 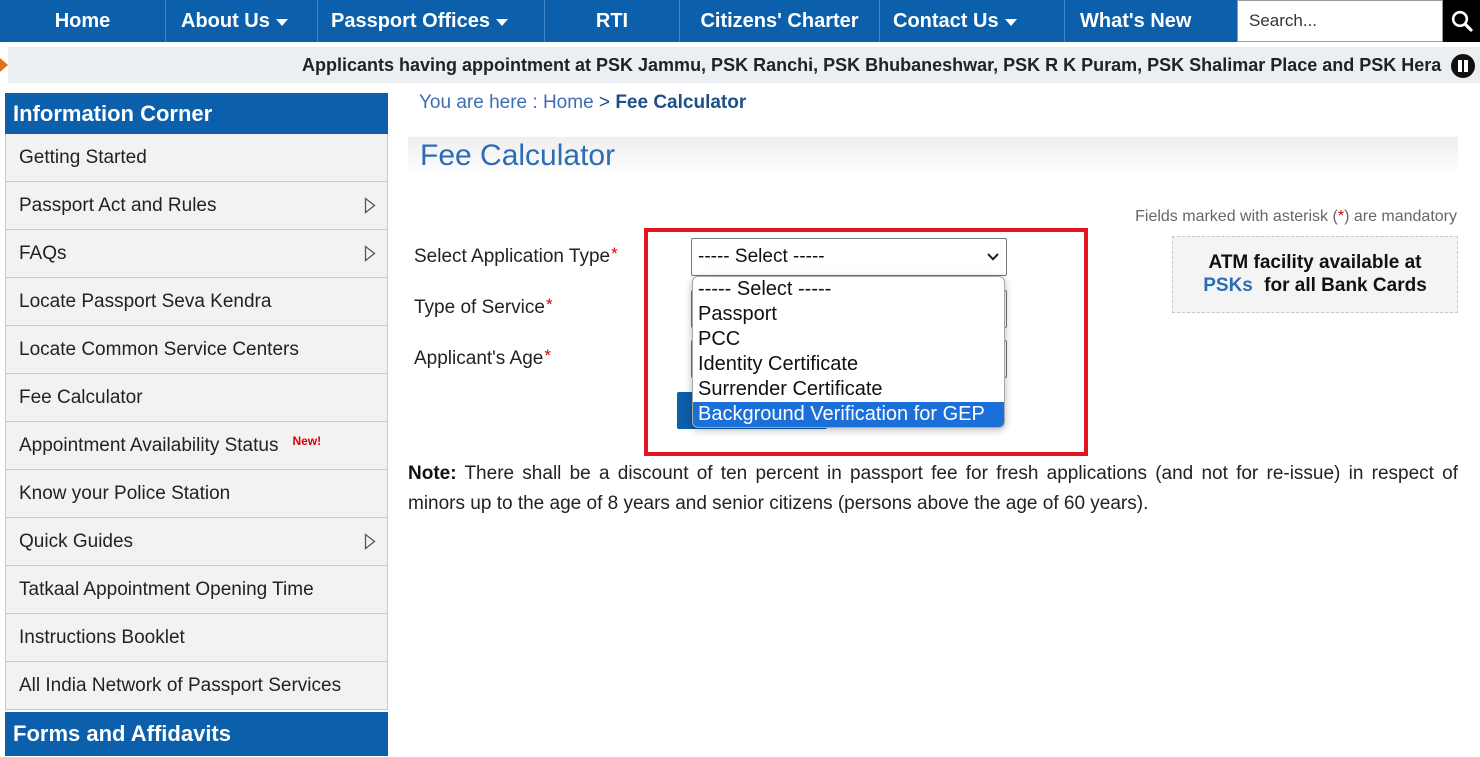 I want to click on dropdown-option: ----- Select -----, so click(x=848, y=289).